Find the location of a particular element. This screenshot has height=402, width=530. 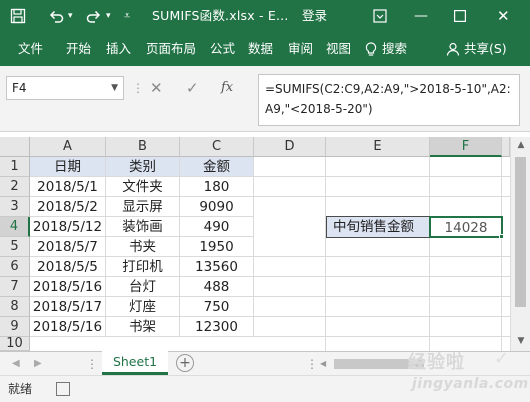

cell-b9: 书架 is located at coordinates (143, 327).